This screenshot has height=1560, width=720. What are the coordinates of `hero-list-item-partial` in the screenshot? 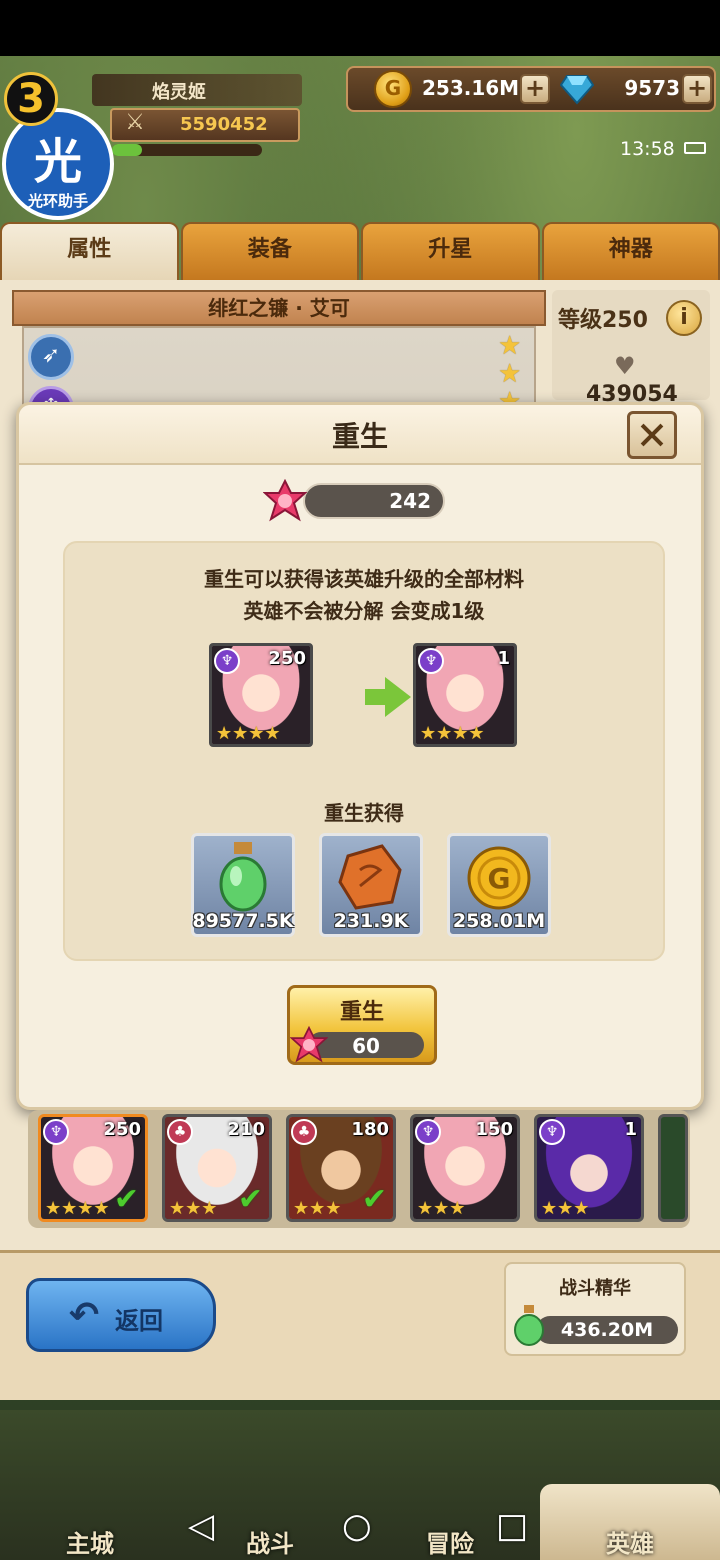 It's located at (673, 1168).